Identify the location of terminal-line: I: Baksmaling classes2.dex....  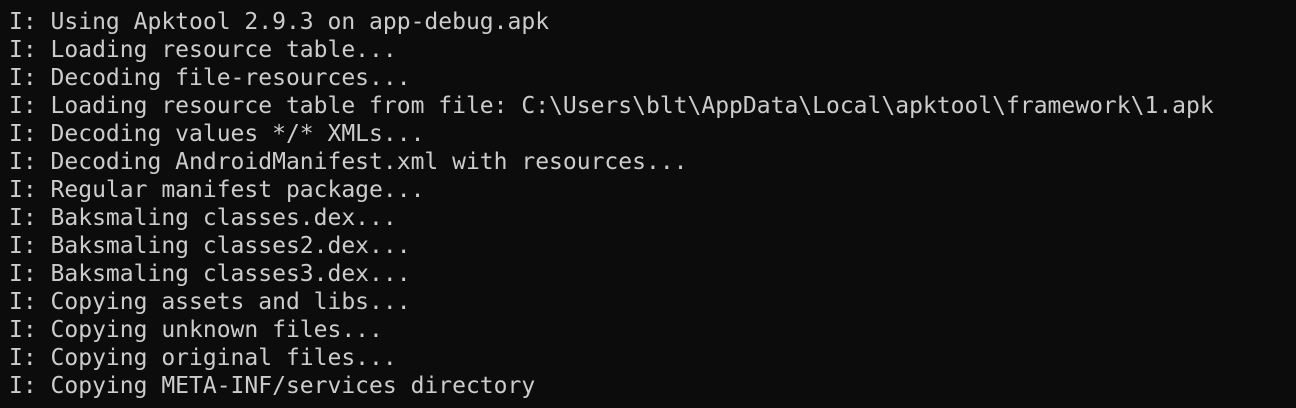
(210, 246).